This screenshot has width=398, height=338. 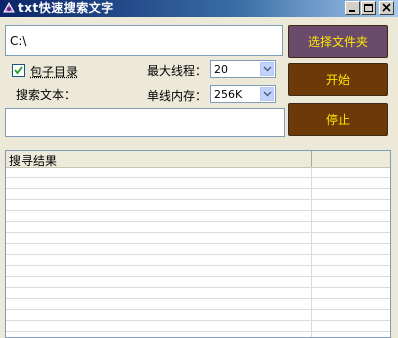 What do you see at coordinates (46, 95) in the screenshot?
I see `search-text-label: 搜索文本：` at bounding box center [46, 95].